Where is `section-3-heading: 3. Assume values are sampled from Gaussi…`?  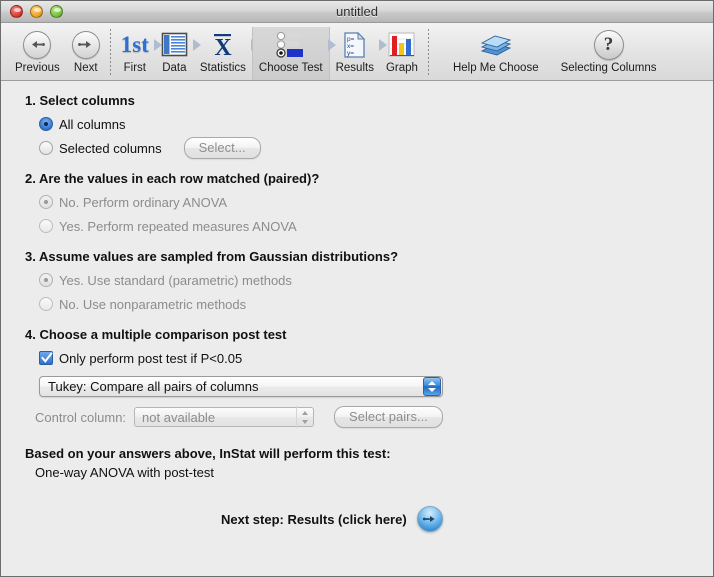
section-3-heading: 3. Assume values are sampled from Gaussi… is located at coordinates (212, 256).